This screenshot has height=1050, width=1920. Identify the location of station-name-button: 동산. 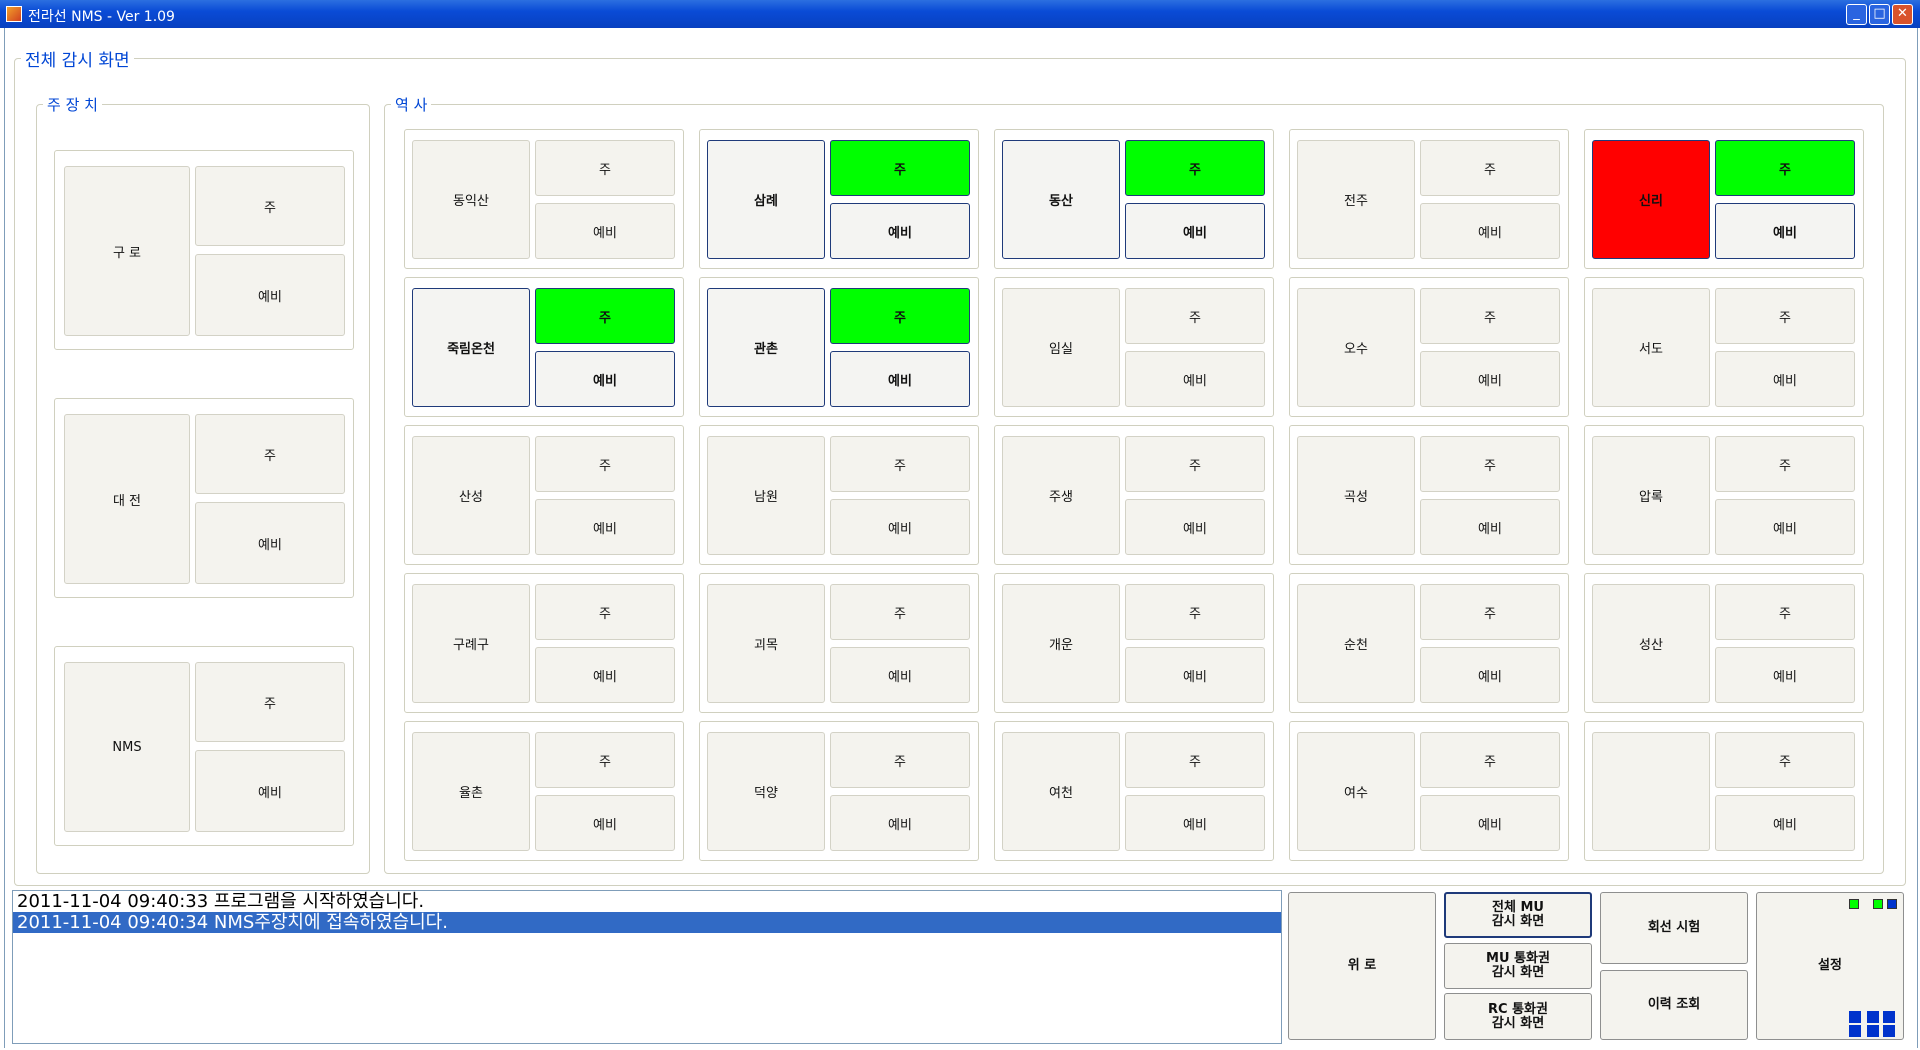
(1061, 199).